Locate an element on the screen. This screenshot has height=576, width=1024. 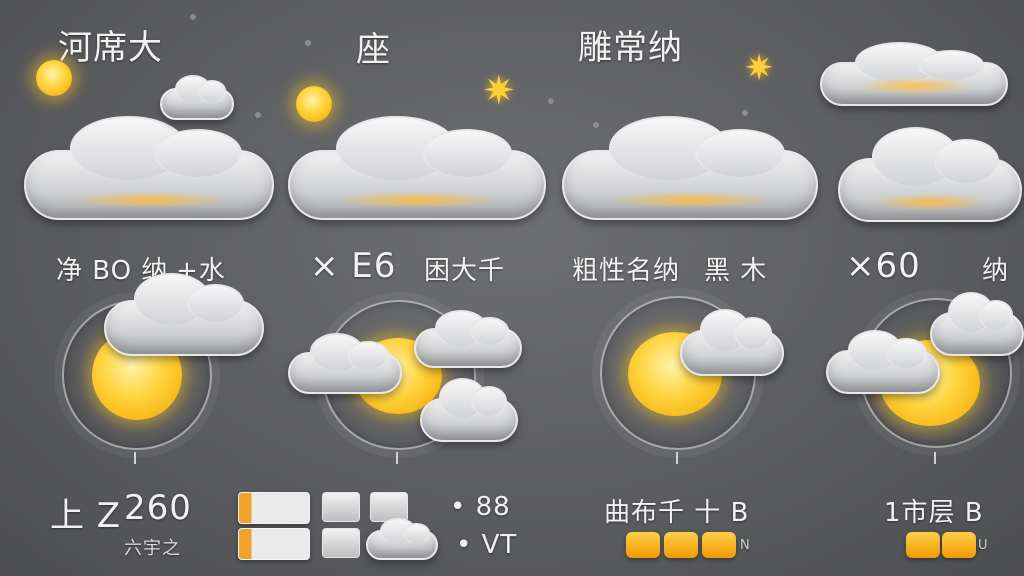
panel-1-bottom-value: 260 is located at coordinates (158, 508).